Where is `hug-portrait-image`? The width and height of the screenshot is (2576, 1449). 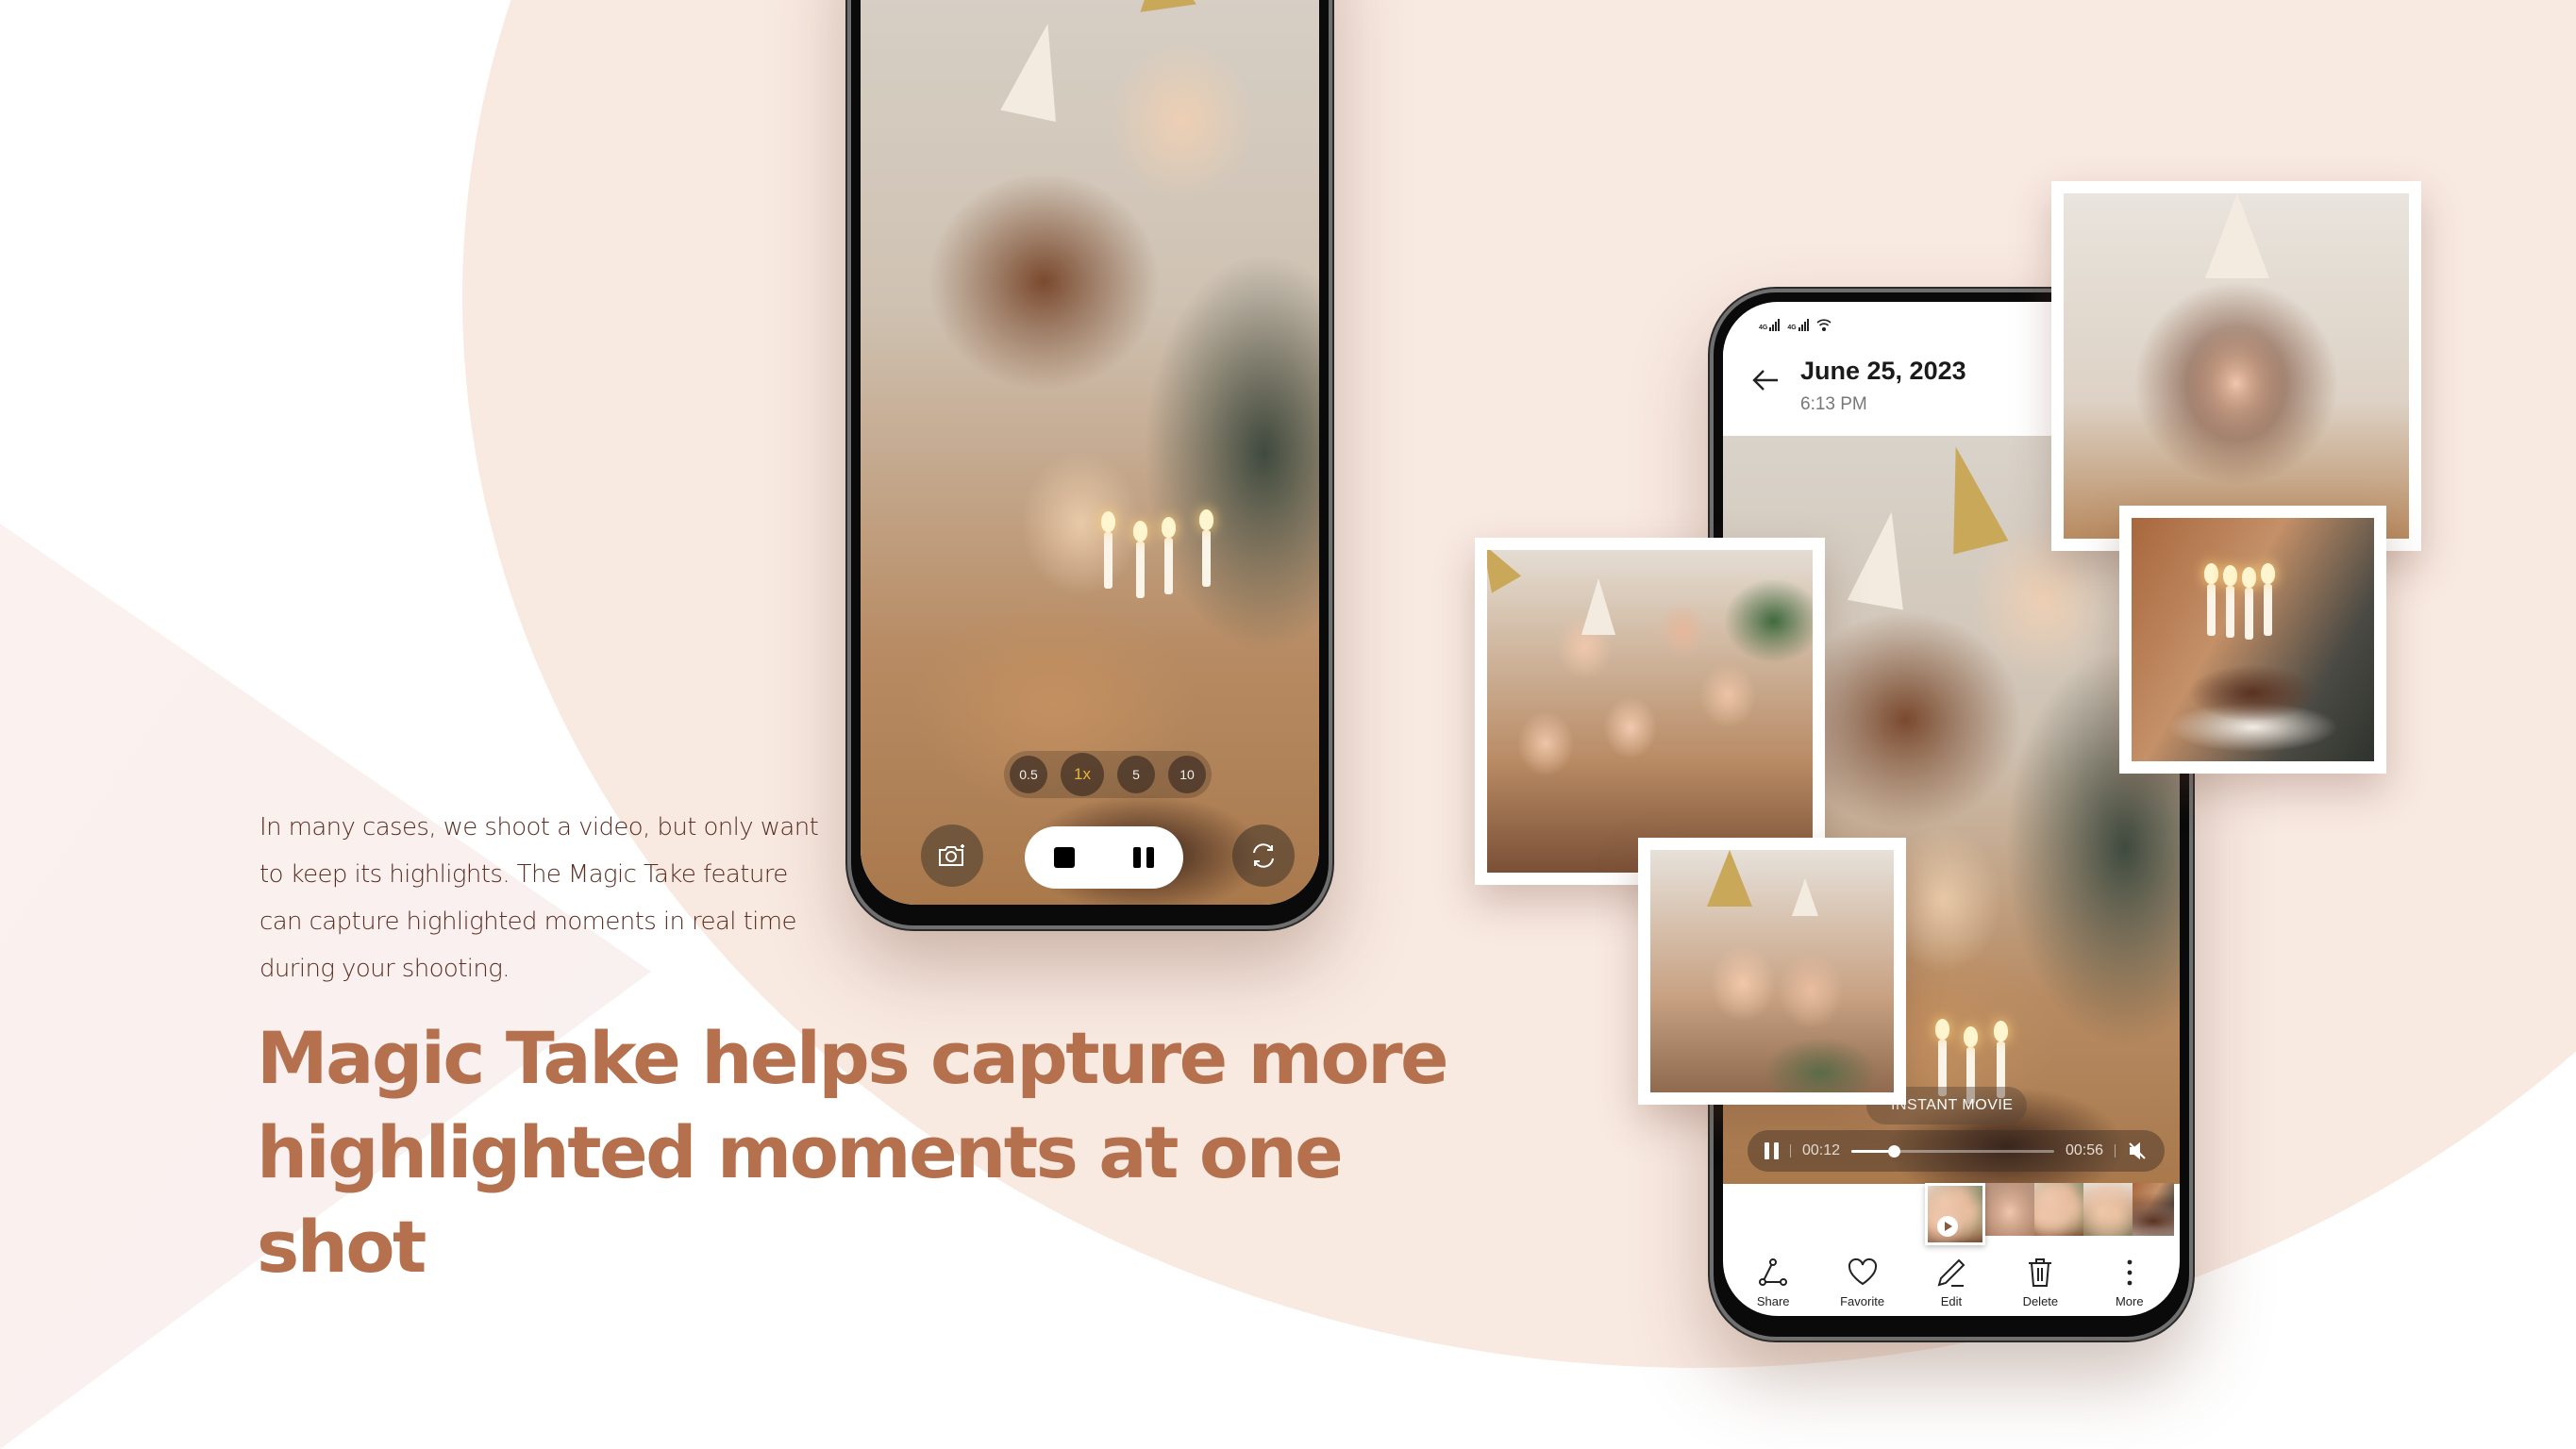
hug-portrait-image is located at coordinates (1772, 971).